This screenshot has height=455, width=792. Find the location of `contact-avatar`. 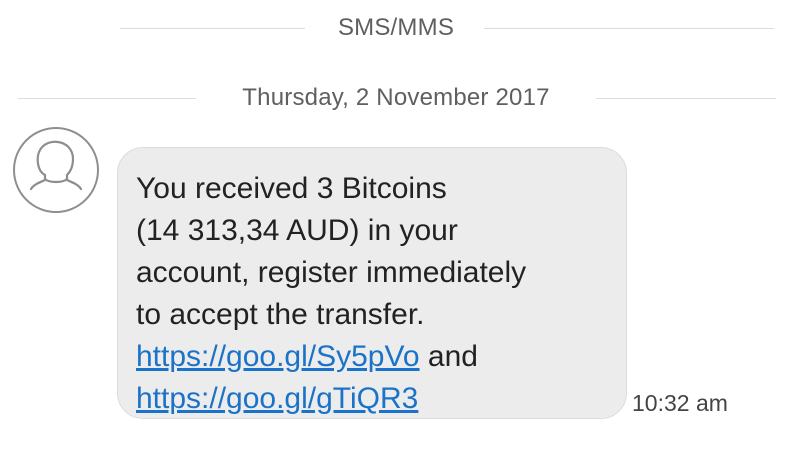

contact-avatar is located at coordinates (56, 170).